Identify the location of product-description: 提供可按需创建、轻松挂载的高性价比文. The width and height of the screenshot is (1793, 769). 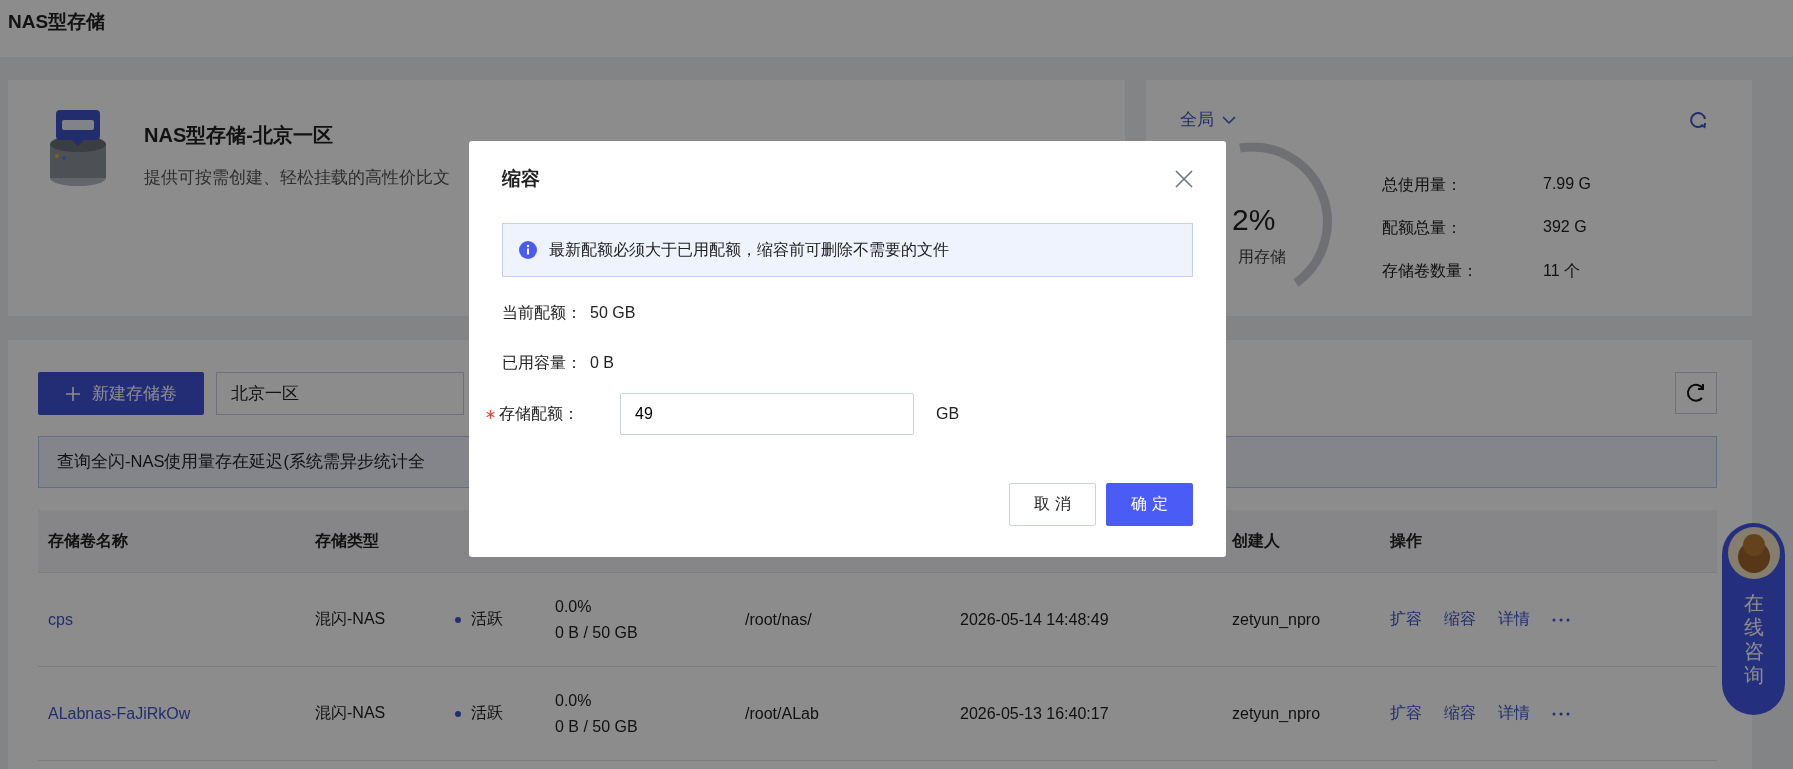
(297, 177).